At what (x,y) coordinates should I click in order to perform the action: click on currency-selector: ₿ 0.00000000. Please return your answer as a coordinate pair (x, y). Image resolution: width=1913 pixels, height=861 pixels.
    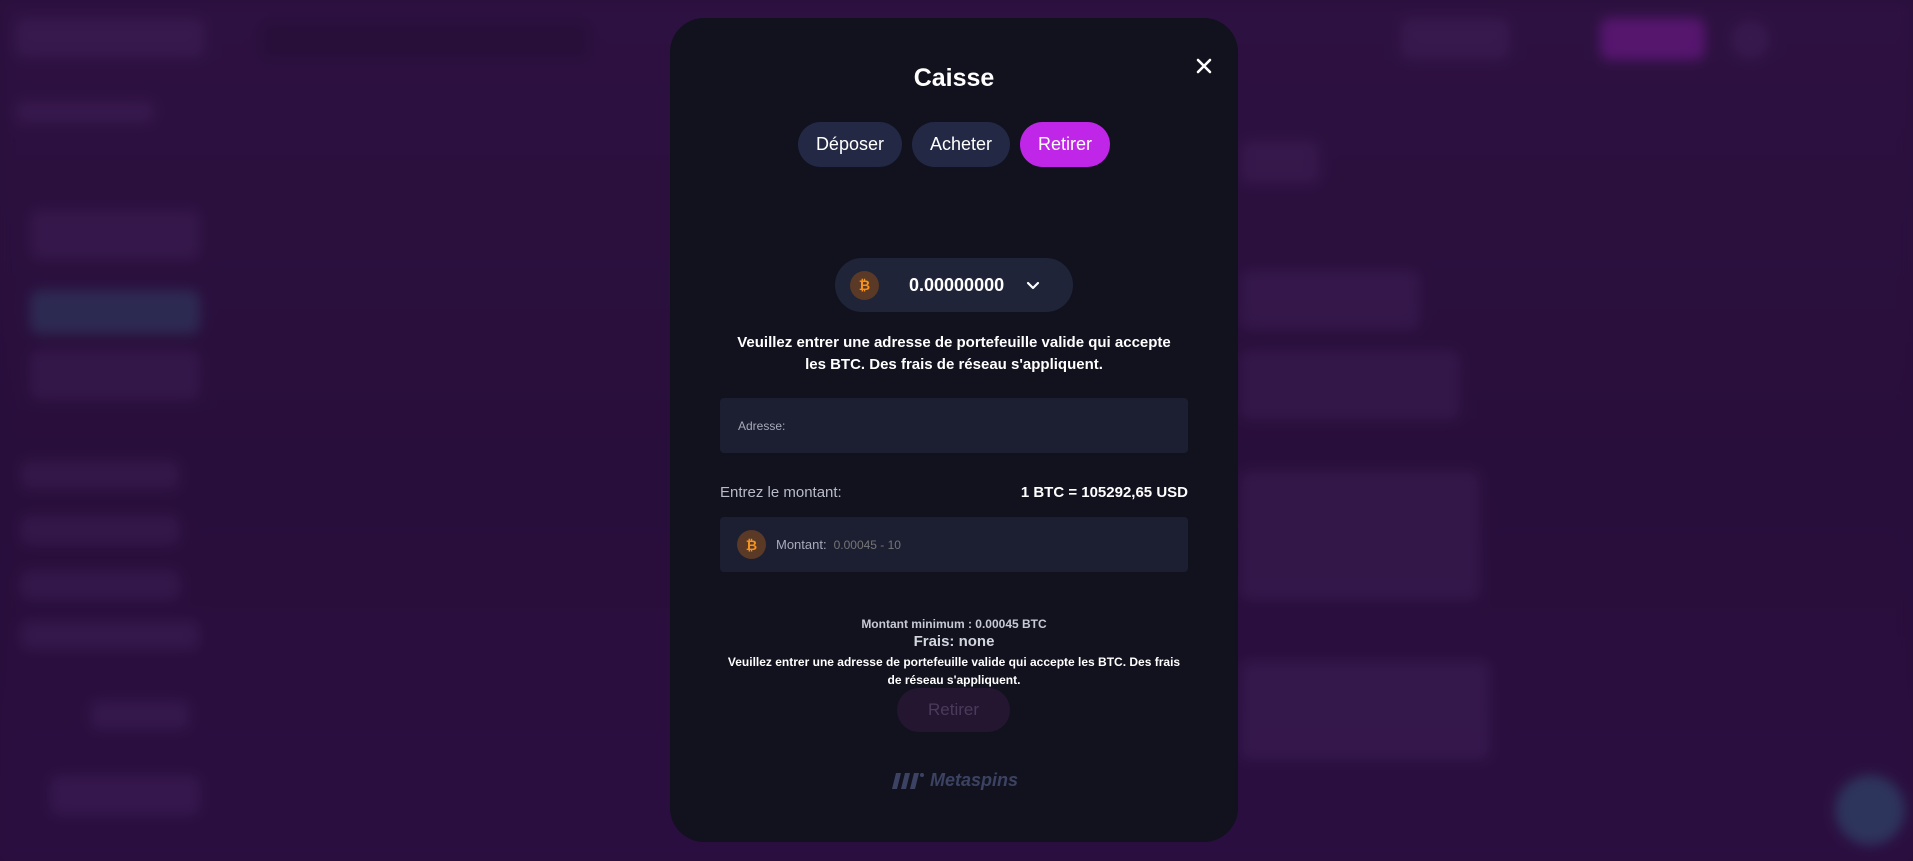
    Looking at the image, I should click on (954, 285).